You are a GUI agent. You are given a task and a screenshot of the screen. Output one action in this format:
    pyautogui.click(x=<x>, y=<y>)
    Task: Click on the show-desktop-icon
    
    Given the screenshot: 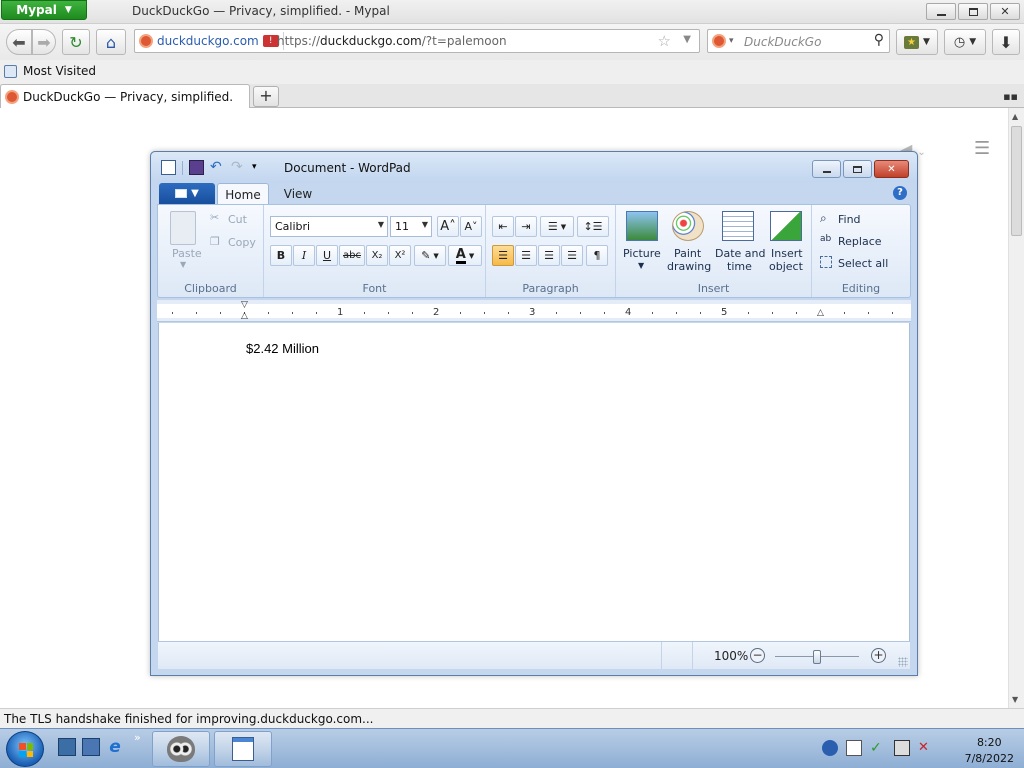 What is the action you would take?
    pyautogui.click(x=67, y=747)
    